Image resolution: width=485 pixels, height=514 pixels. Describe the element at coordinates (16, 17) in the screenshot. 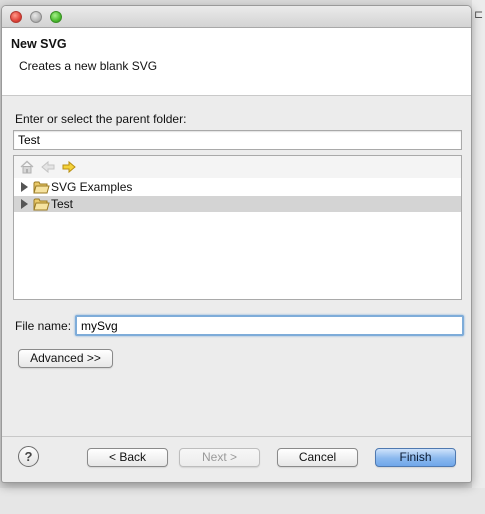

I see `close-window-button` at that location.